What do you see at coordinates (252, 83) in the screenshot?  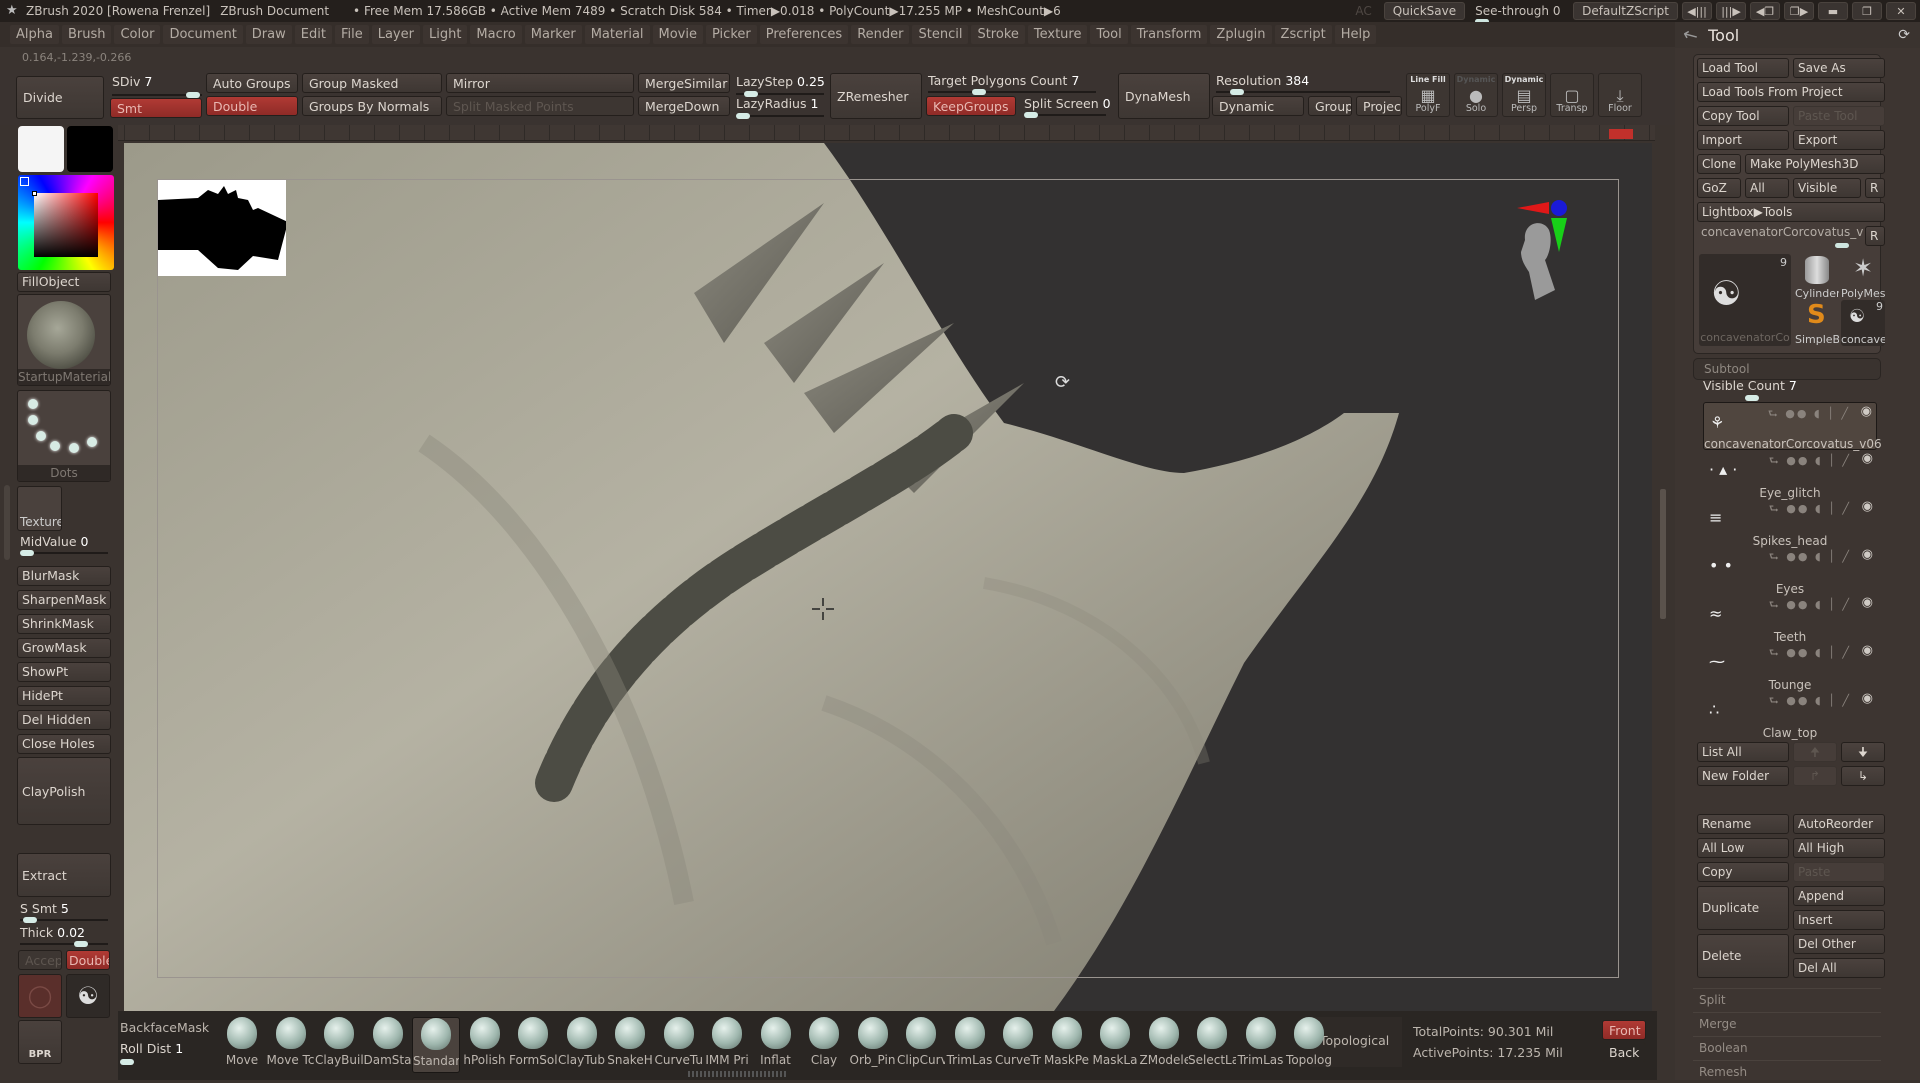 I see `auto-groups-button: Auto Groups` at bounding box center [252, 83].